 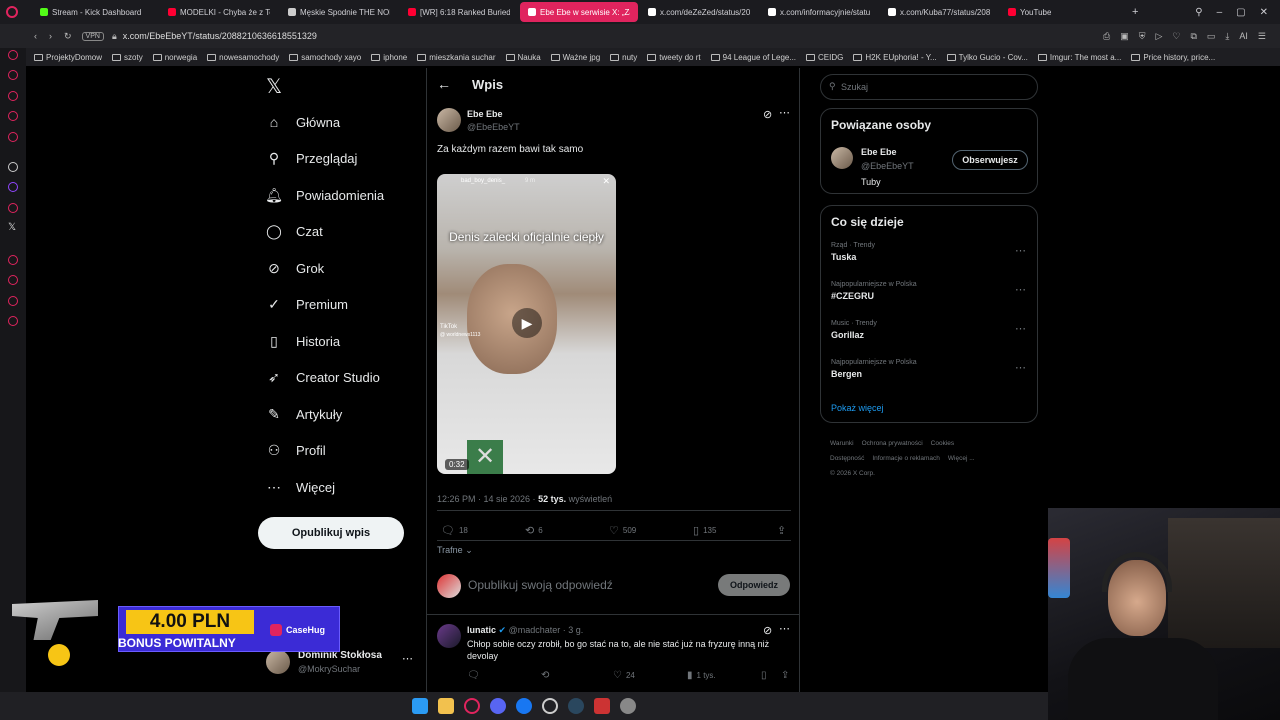 I want to click on extensions-icon: ⧉, so click(x=1193, y=36).